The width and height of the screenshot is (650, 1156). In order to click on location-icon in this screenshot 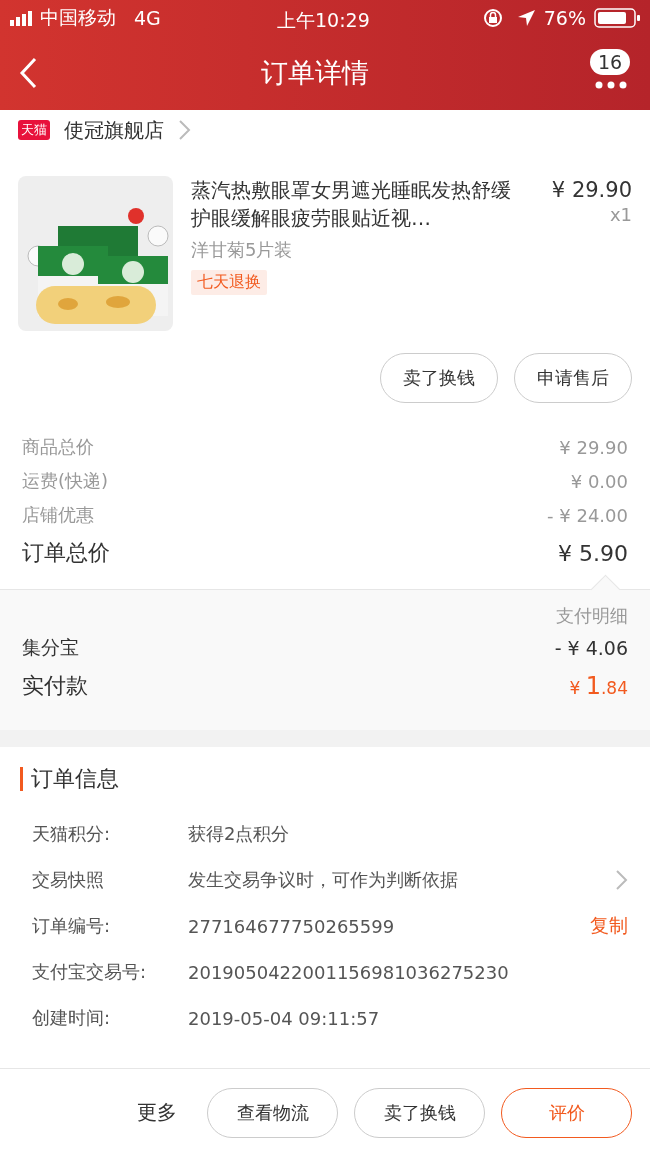, I will do `click(526, 18)`.